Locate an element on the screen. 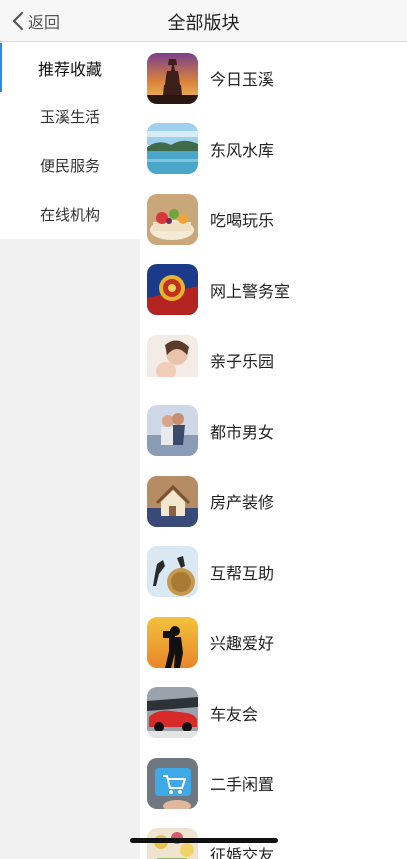 The image size is (407, 859). forum-label: 今日玉溪 is located at coordinates (242, 80).